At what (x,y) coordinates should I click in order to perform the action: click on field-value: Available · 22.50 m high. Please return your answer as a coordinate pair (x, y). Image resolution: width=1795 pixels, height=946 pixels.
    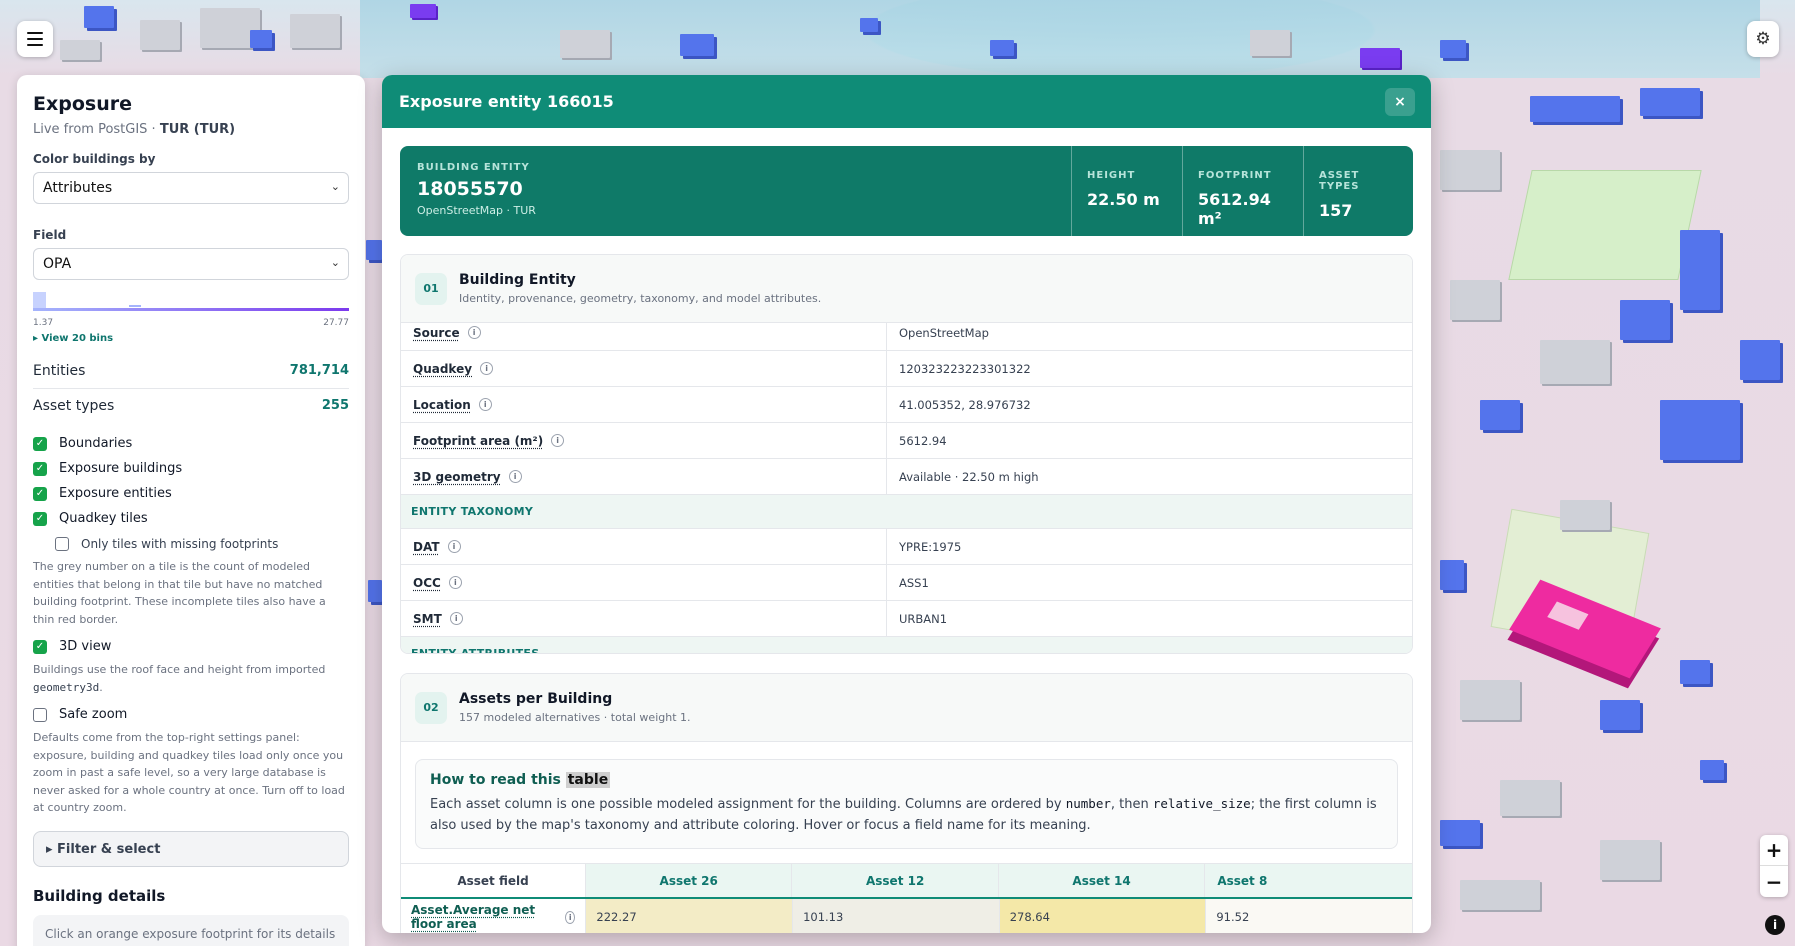
    Looking at the image, I should click on (969, 476).